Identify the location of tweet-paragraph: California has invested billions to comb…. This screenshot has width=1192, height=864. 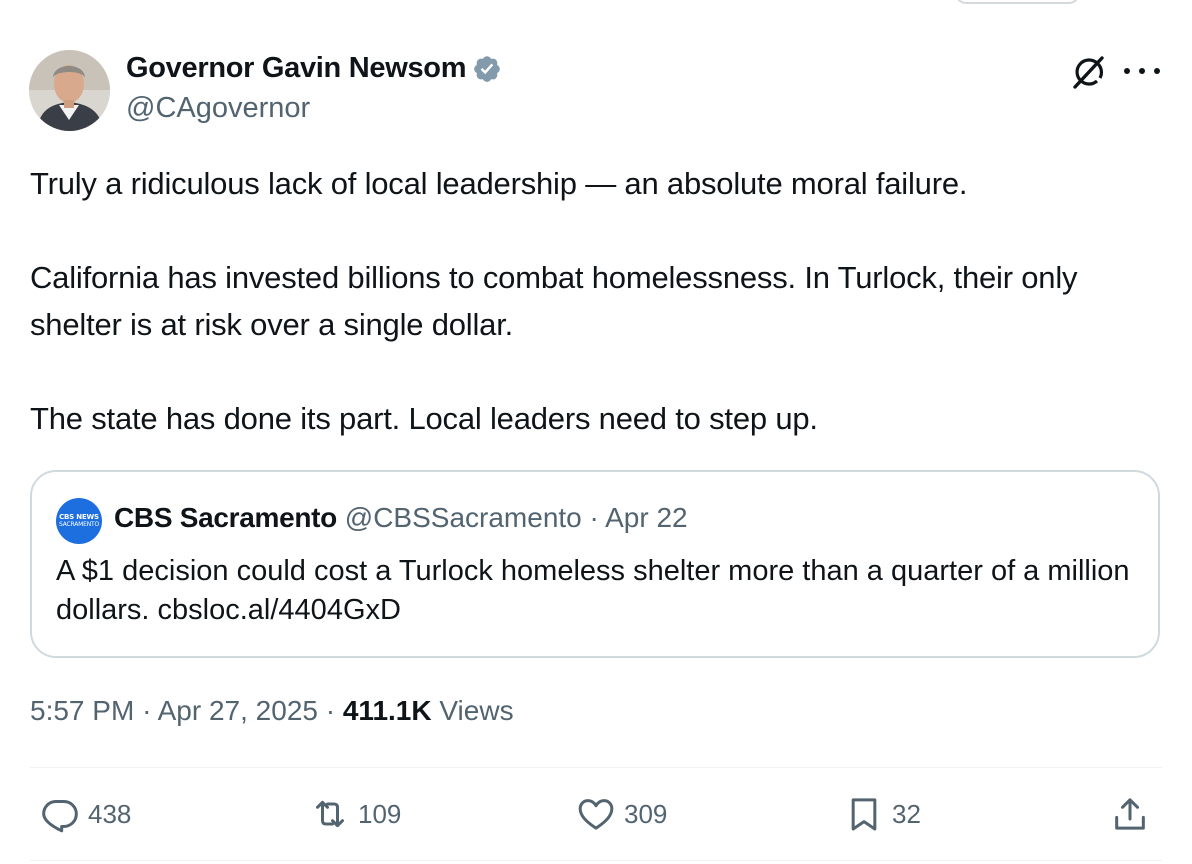
(554, 301).